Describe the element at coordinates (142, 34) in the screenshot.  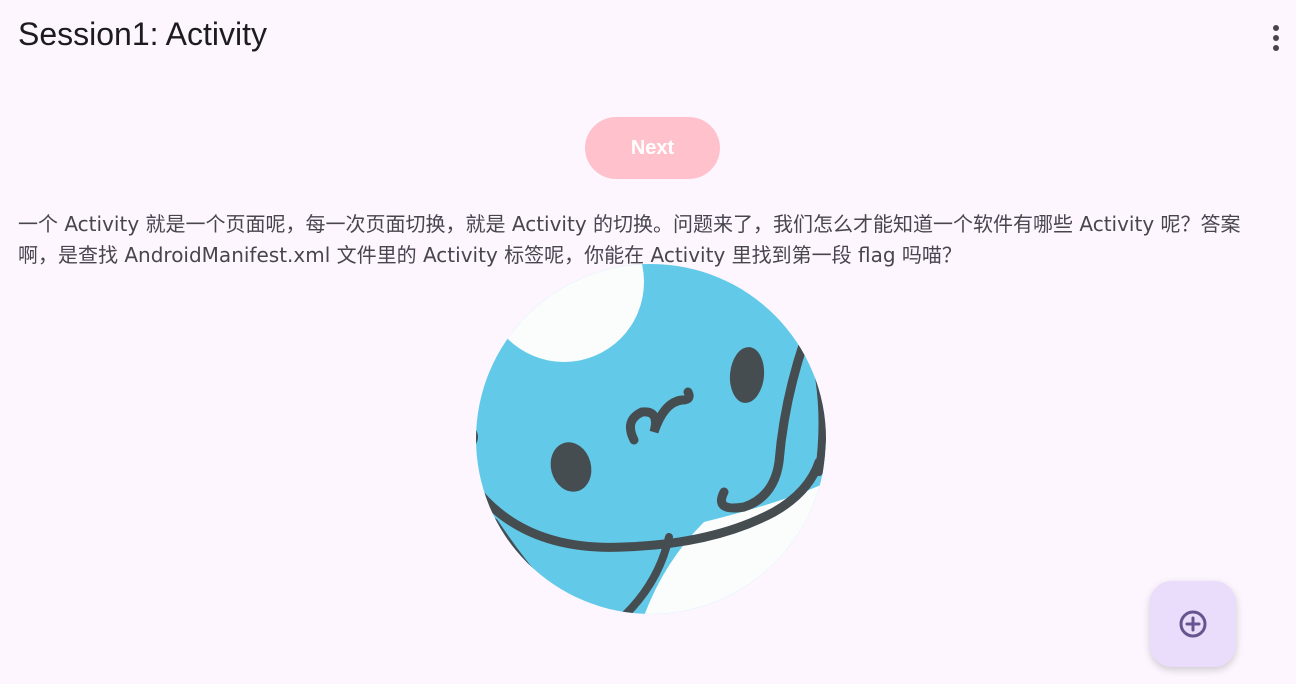
I see `page-title: Session1: Activity` at that location.